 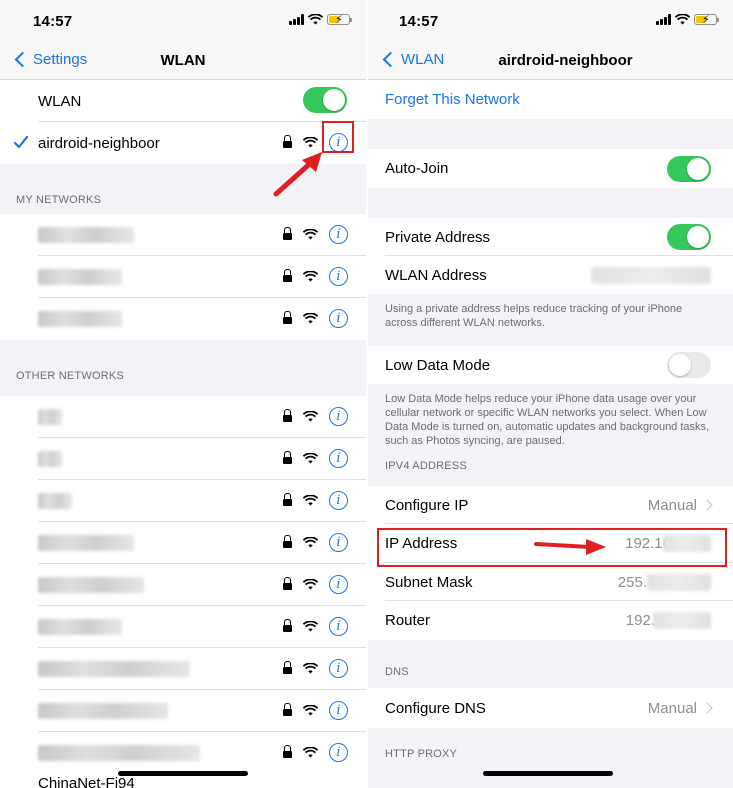 What do you see at coordinates (452, 99) in the screenshot?
I see `forget-network-button: Forget This Network` at bounding box center [452, 99].